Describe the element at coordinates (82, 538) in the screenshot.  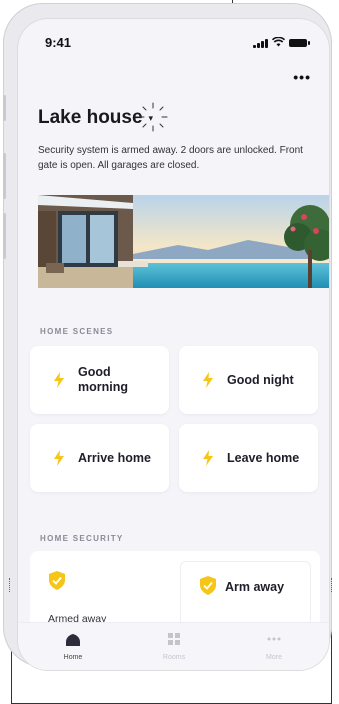
I see `section-title-home-security: HOME SECURITY` at that location.